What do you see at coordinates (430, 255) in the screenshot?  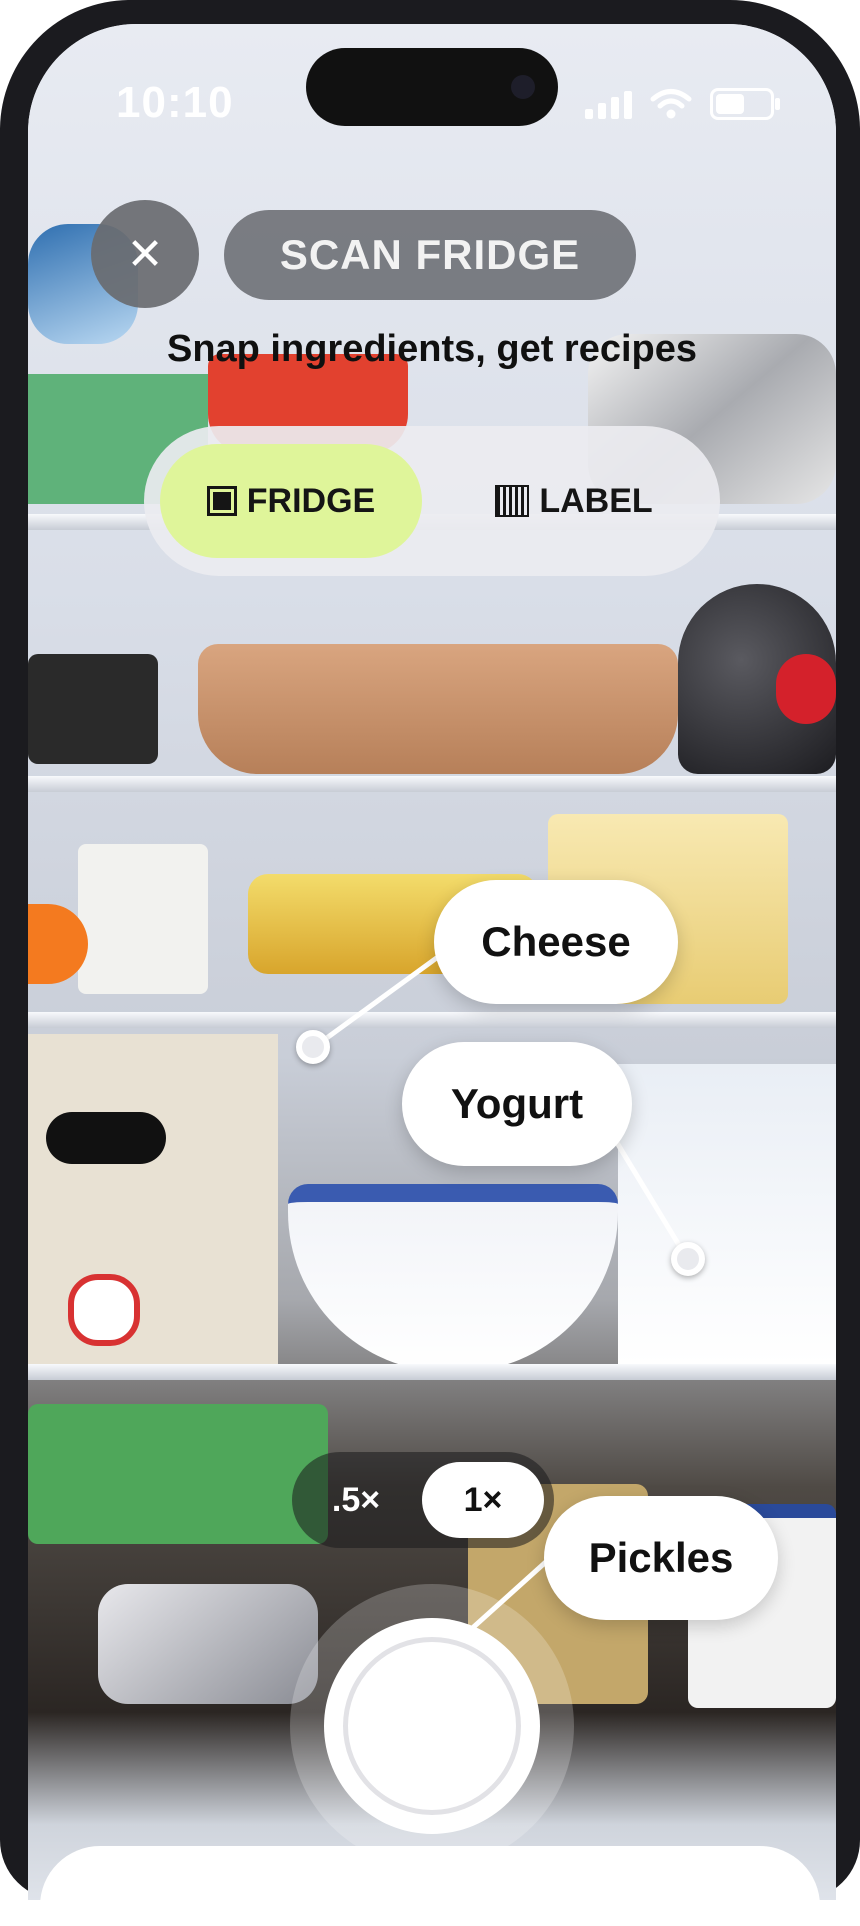 I see `page-title: SCAN FRIDGE` at bounding box center [430, 255].